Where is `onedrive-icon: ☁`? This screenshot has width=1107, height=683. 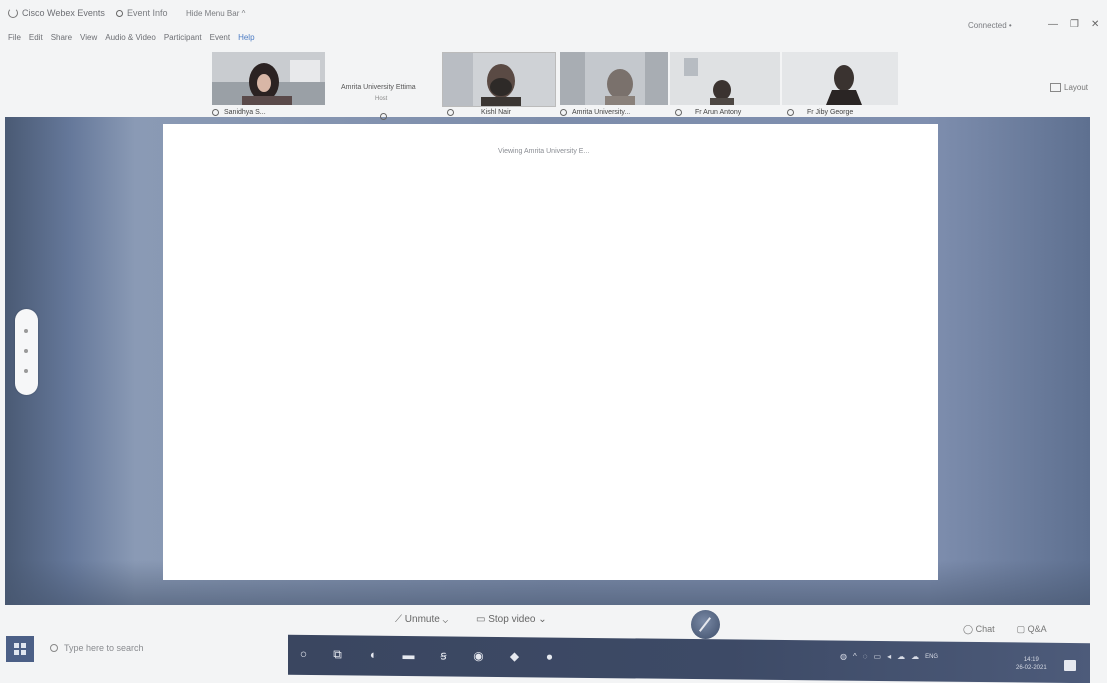 onedrive-icon: ☁ is located at coordinates (915, 656).